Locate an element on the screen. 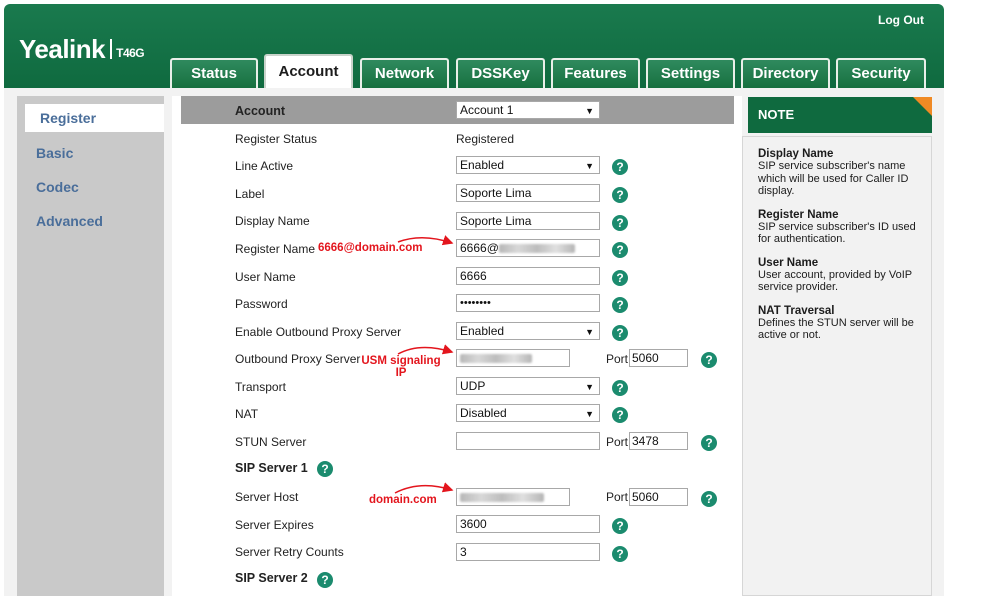  server-host-port-label: Port is located at coordinates (617, 497).